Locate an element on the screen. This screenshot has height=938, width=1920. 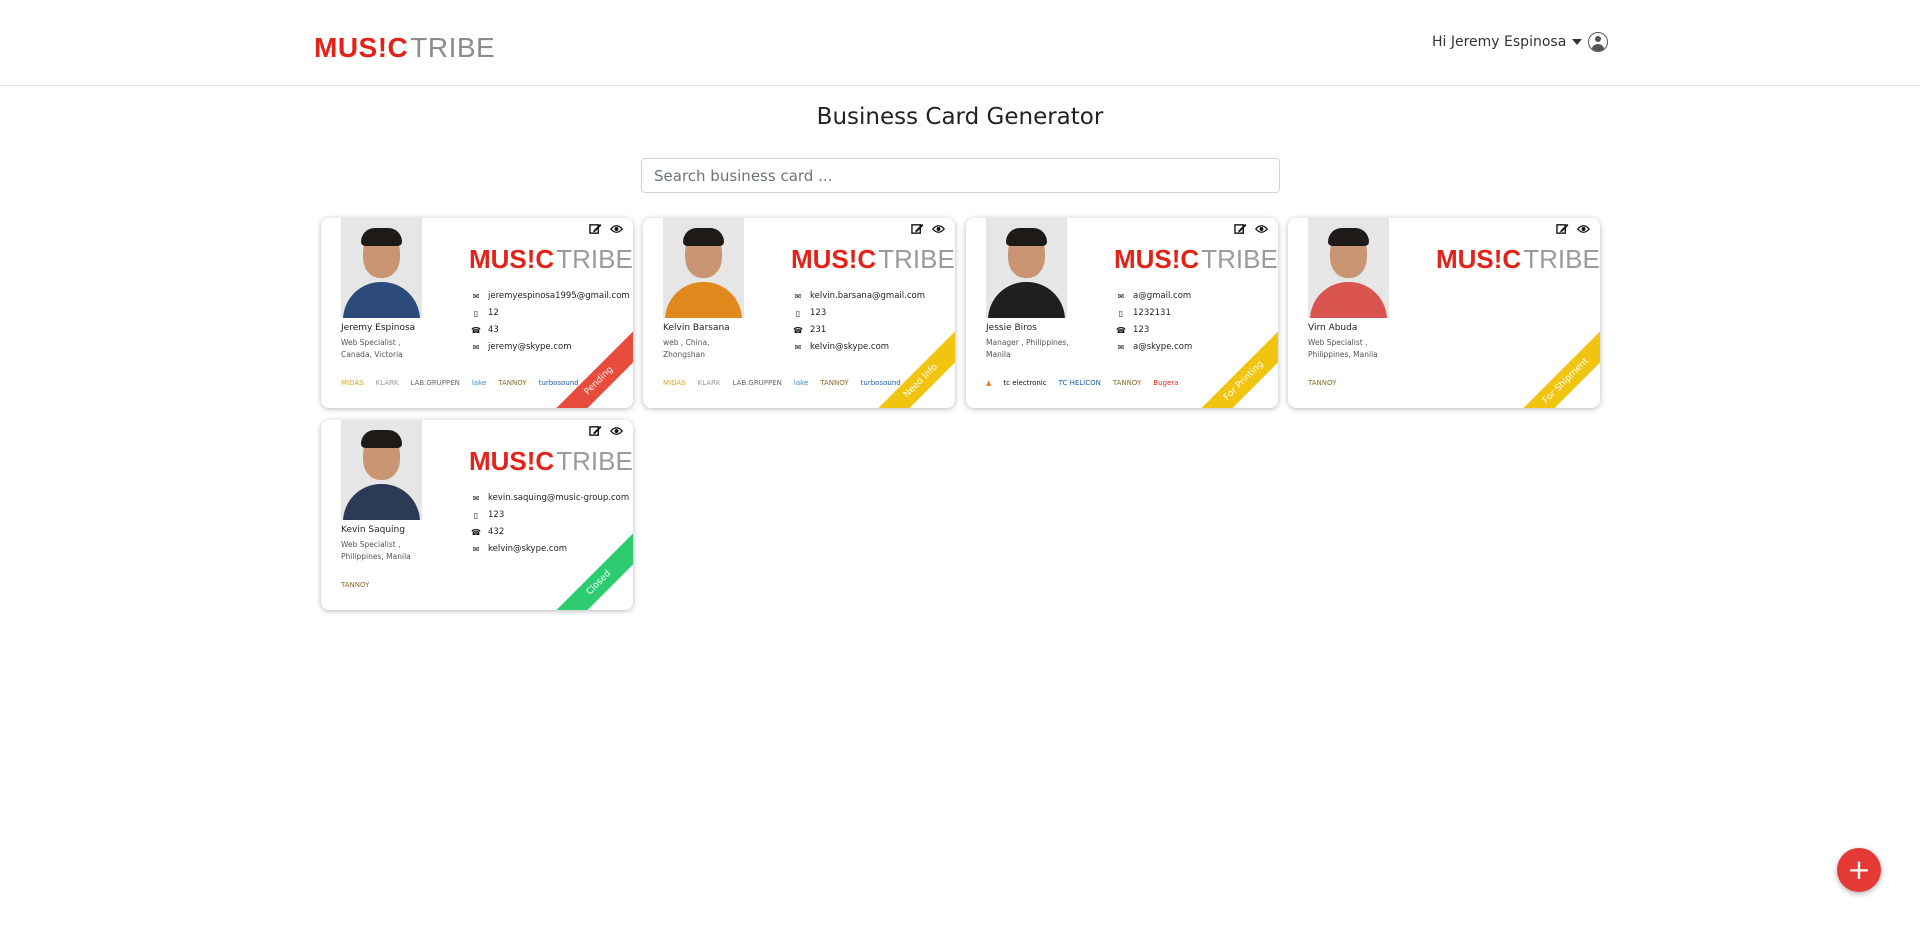
contact-email: kelvin.barsana@gmail.com is located at coordinates (867, 296).